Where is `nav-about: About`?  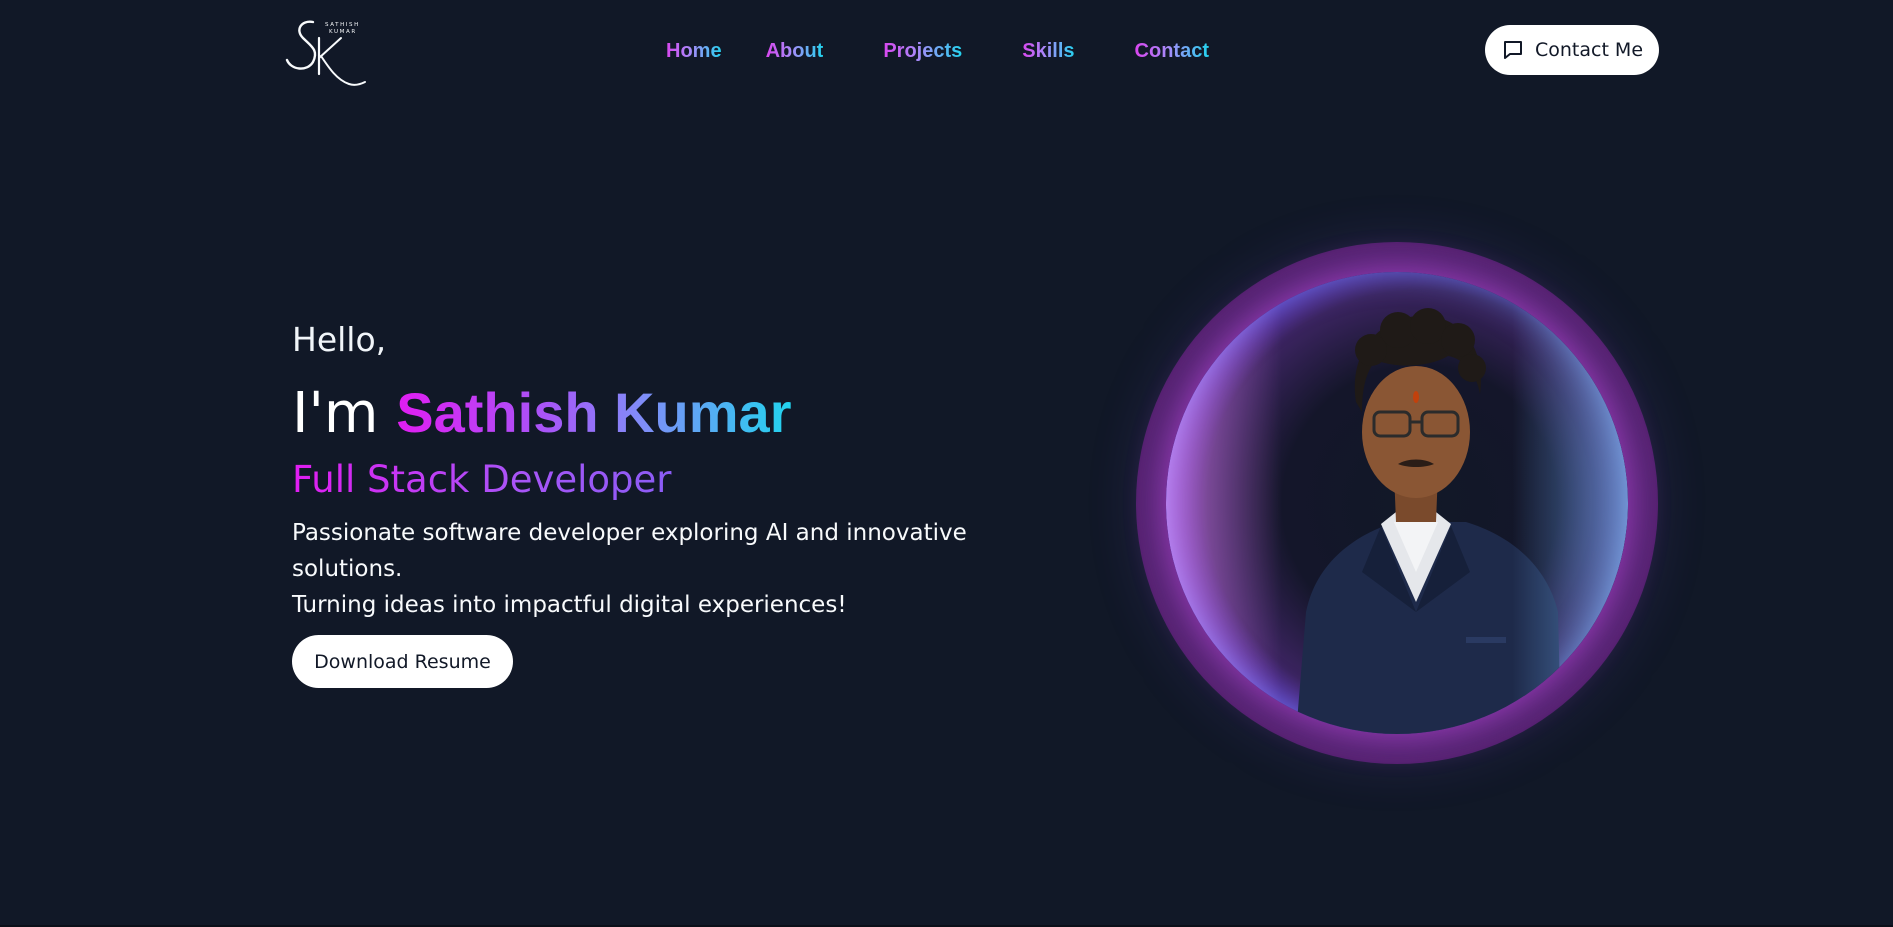
nav-about: About is located at coordinates (795, 51).